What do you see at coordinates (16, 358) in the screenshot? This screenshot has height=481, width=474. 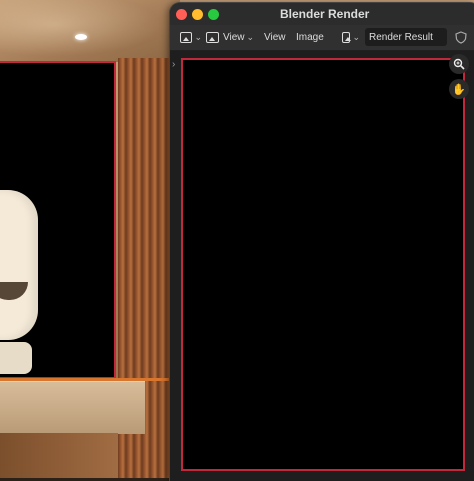 I see `basin` at bounding box center [16, 358].